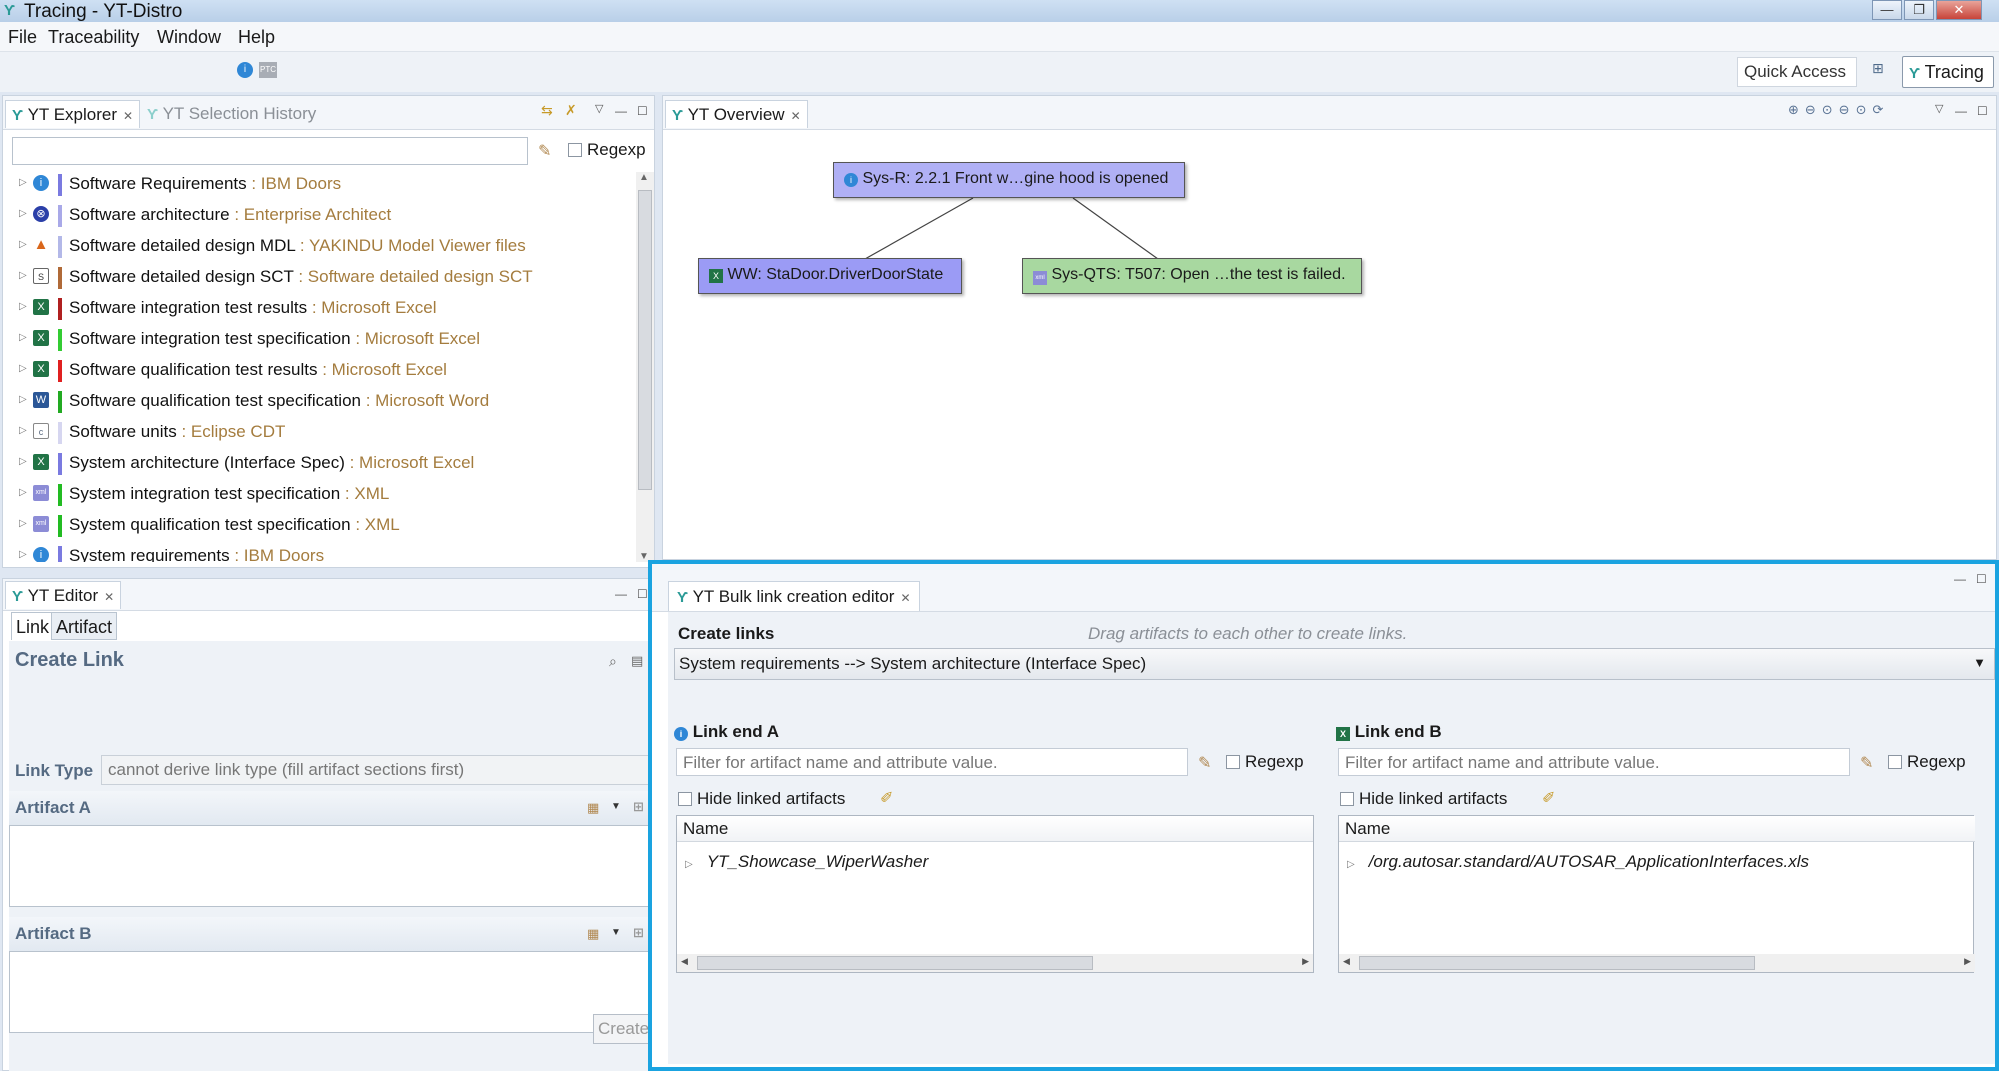  Describe the element at coordinates (547, 110) in the screenshot. I see `link-with-editor-icon: ⇆` at that location.